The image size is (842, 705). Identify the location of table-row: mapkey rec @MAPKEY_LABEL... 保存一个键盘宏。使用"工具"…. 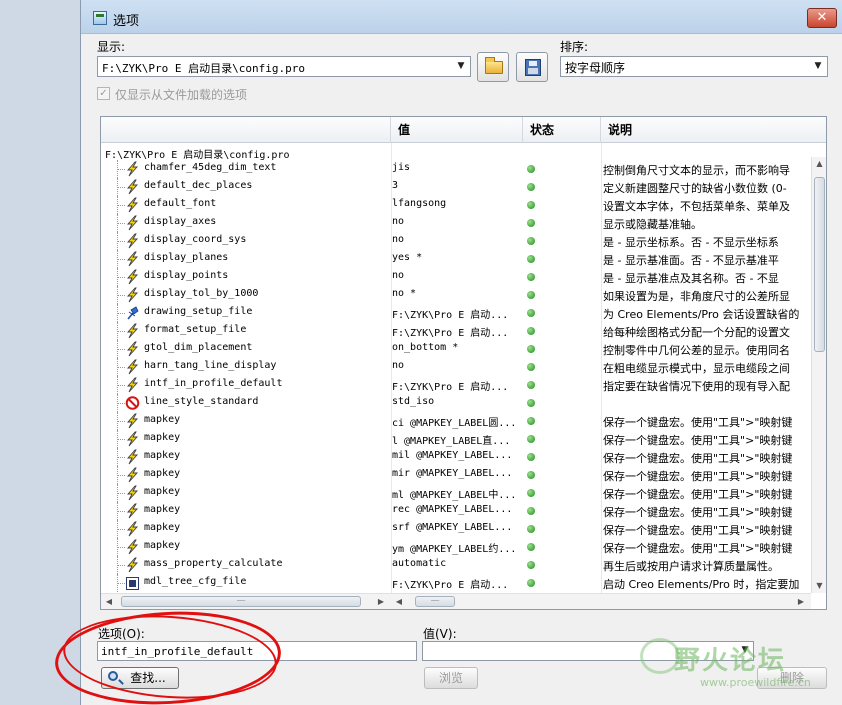
(456, 511).